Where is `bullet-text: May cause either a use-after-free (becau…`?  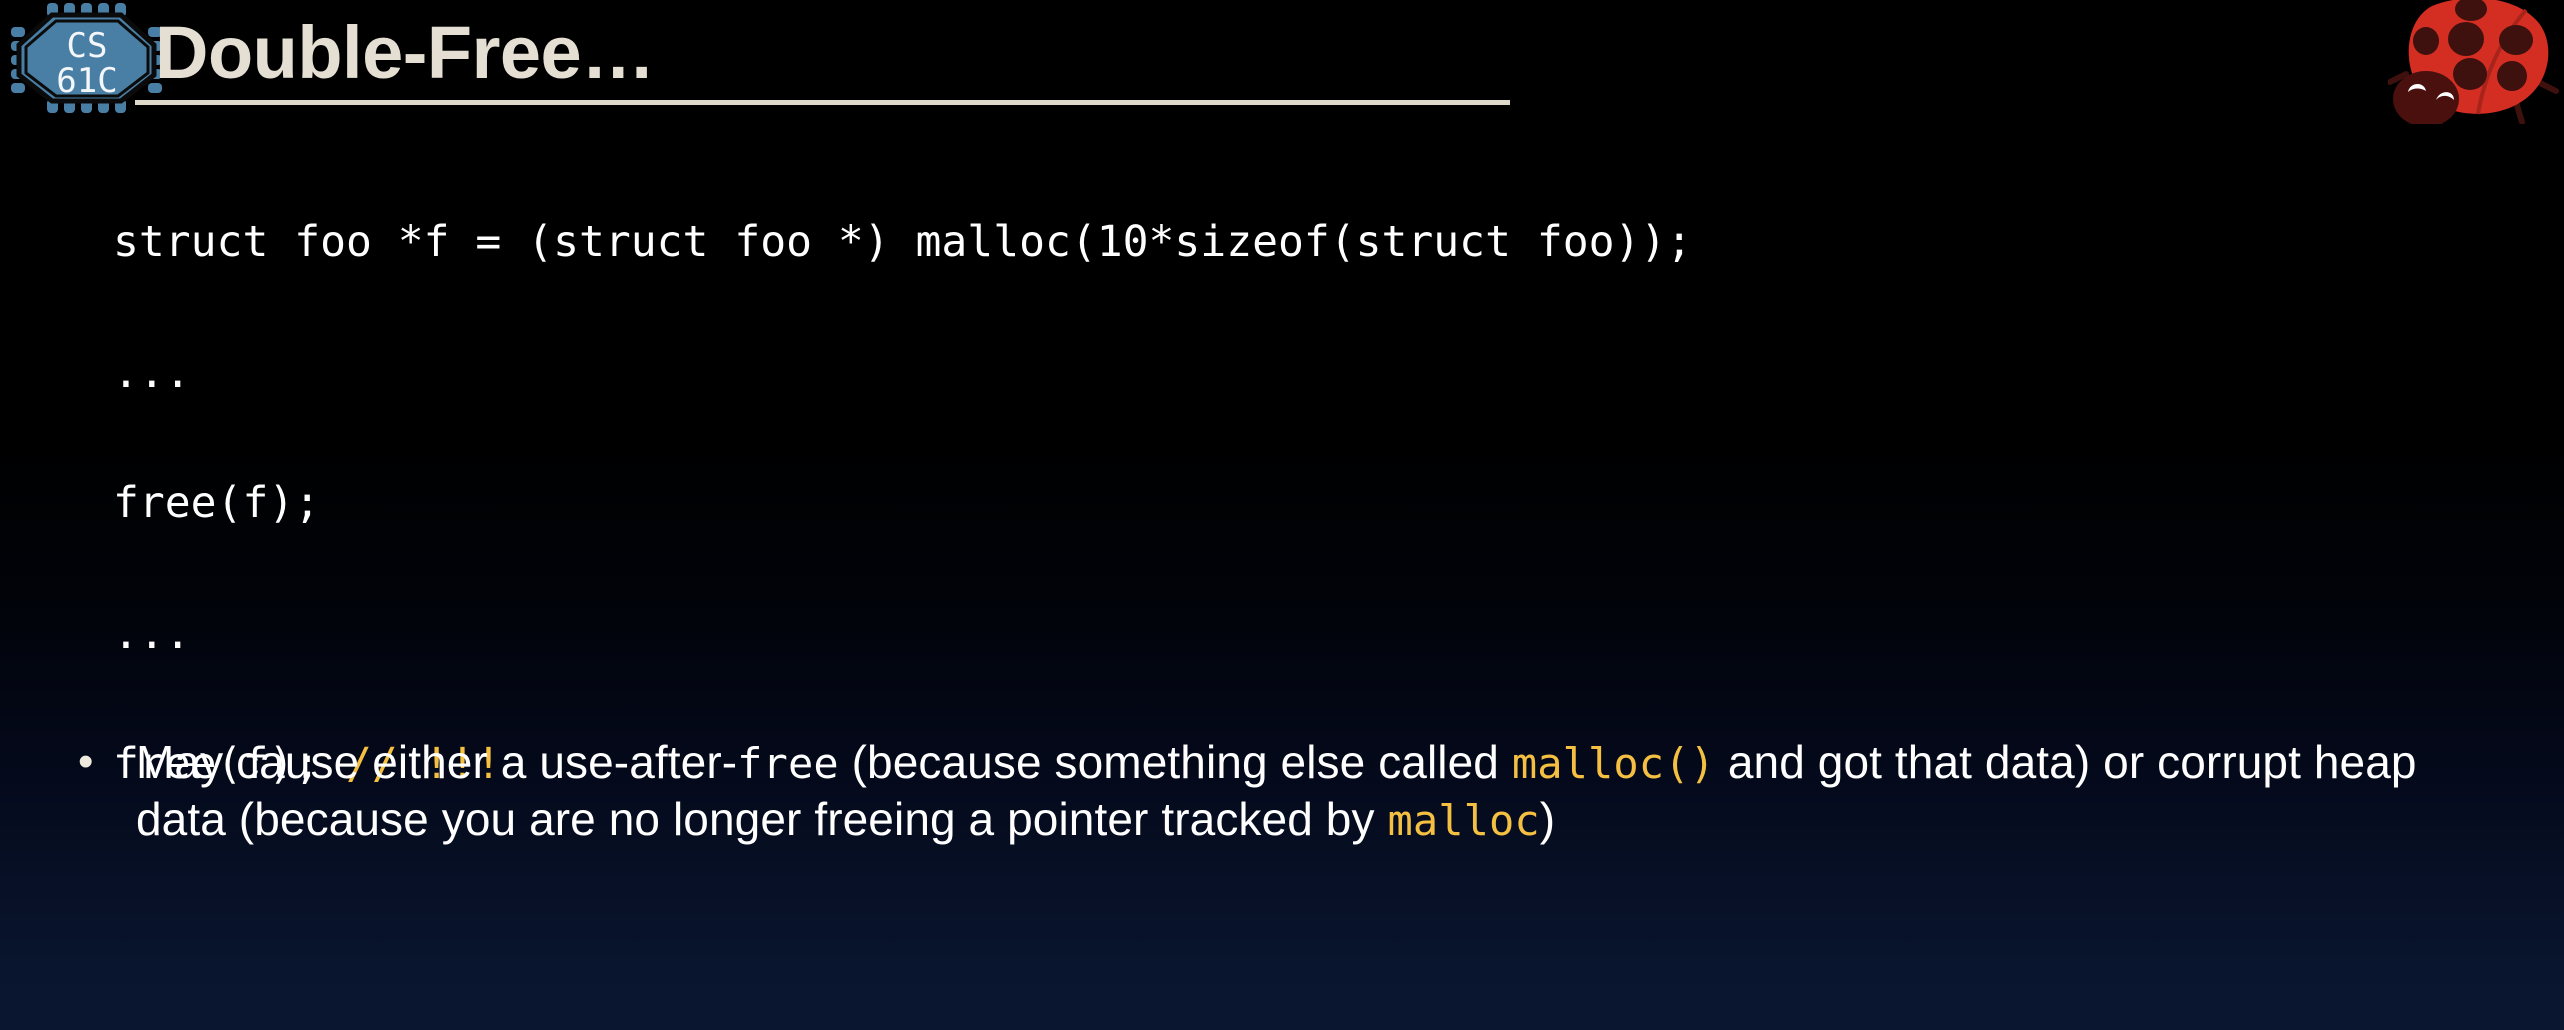
bullet-text: May cause either a use-after-free (becau… is located at coordinates (1311, 791).